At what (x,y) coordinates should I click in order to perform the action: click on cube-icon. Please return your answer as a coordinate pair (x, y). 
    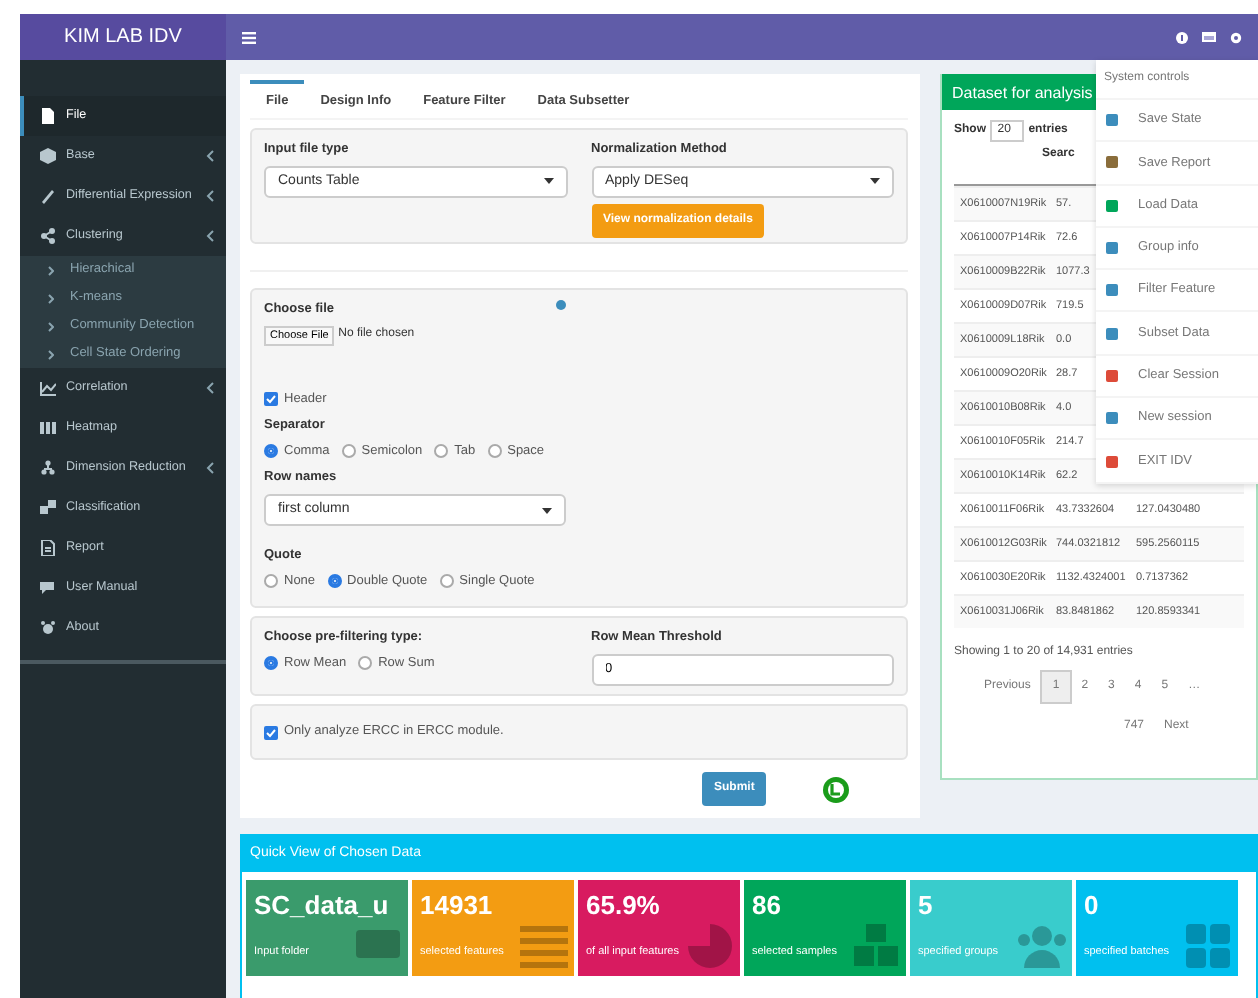
    Looking at the image, I should click on (48, 156).